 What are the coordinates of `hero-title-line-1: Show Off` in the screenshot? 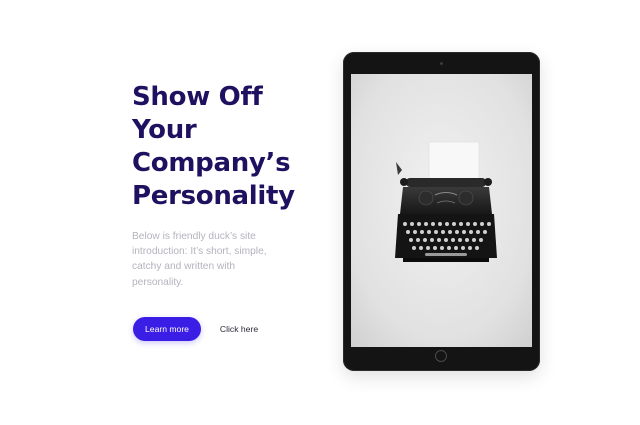 It's located at (197, 97).